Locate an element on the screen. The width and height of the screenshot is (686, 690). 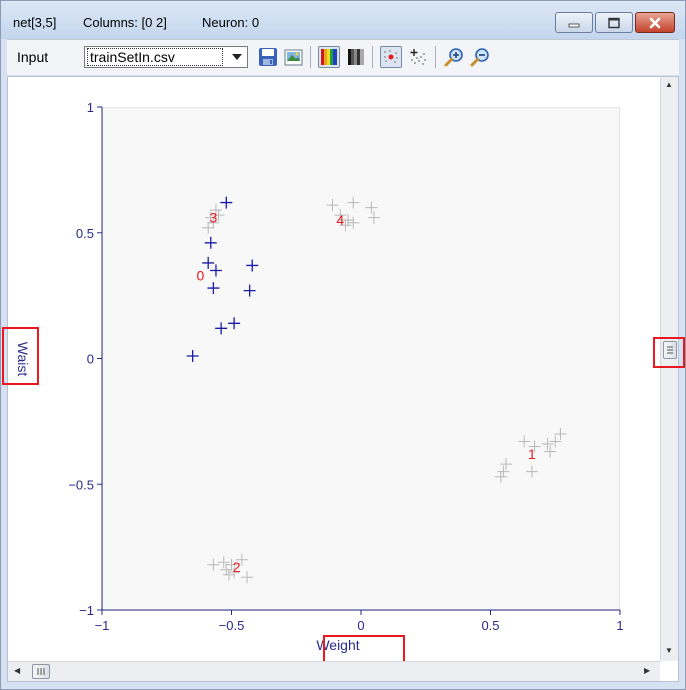
export-image-button is located at coordinates (294, 57).